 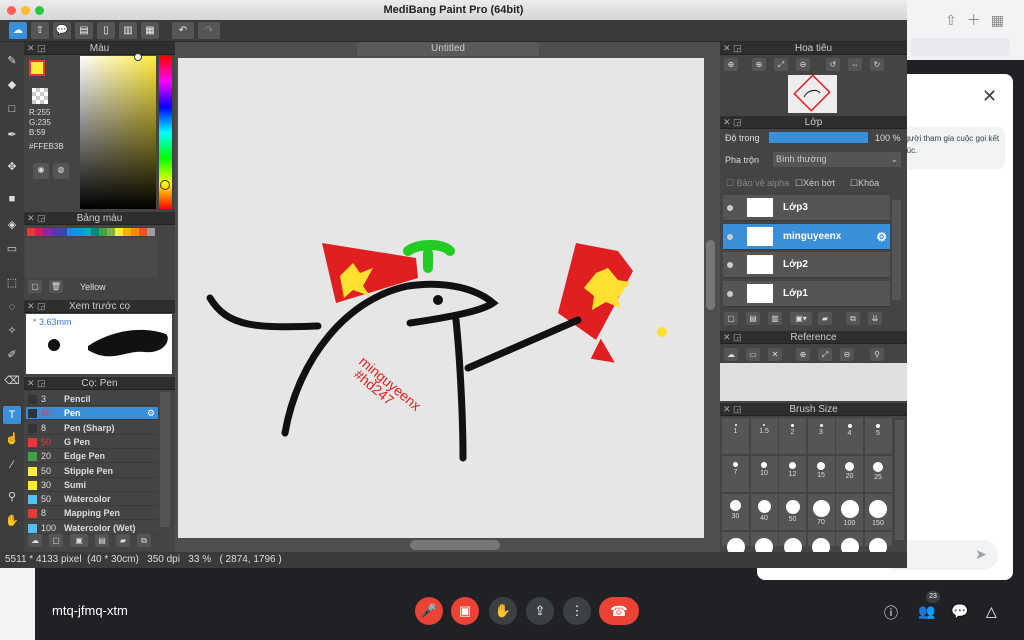 What do you see at coordinates (12, 497) in the screenshot?
I see `eyedropper-icon: ⚲` at bounding box center [12, 497].